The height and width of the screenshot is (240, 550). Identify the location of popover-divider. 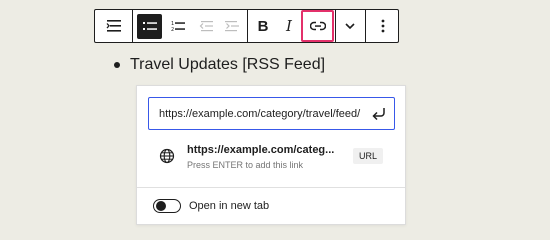
(271, 187).